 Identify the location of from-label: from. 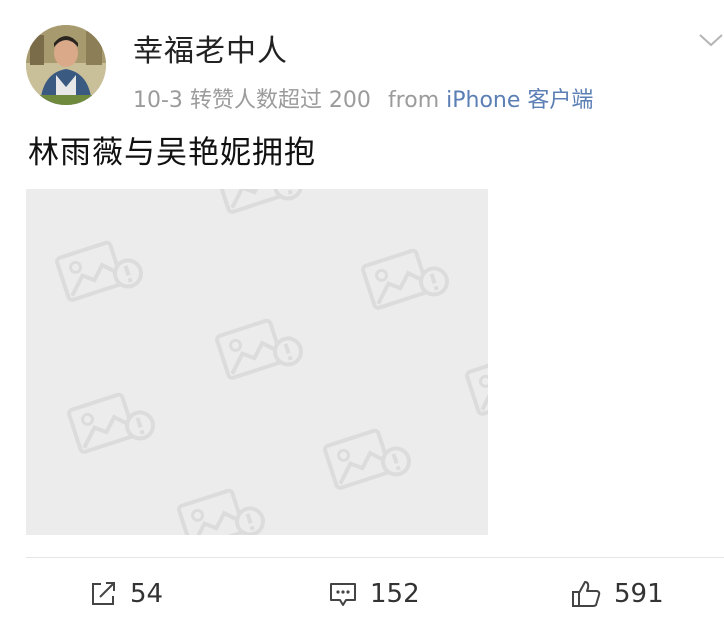
(413, 100).